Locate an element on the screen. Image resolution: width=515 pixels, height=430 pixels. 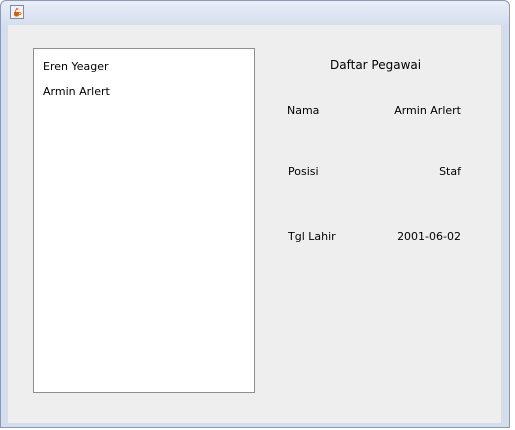
field-value-posisi: Staf is located at coordinates (450, 171).